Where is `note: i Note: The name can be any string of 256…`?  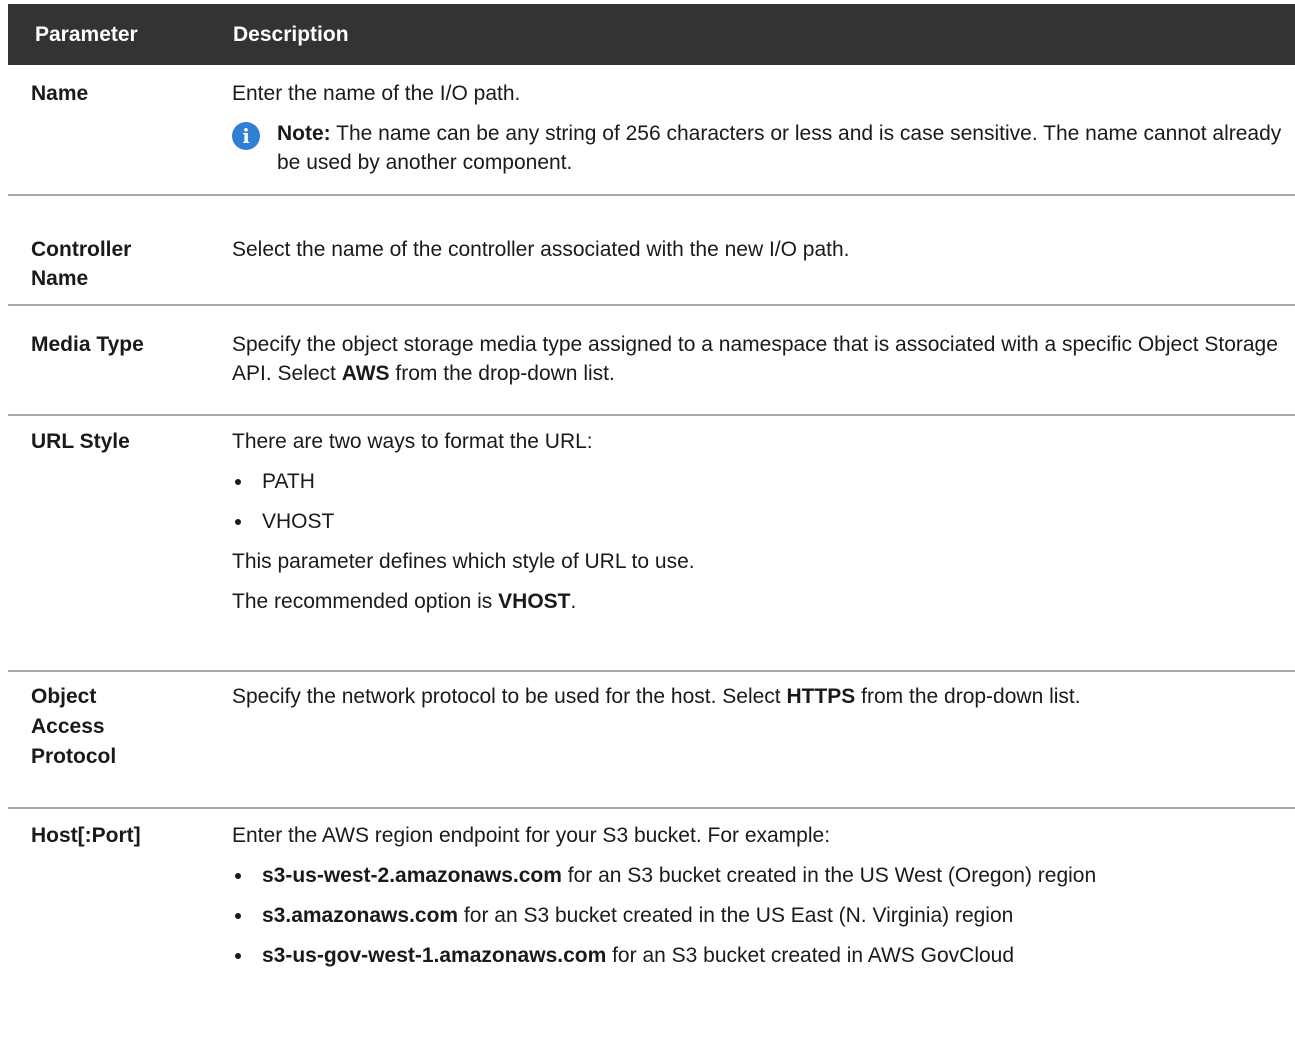
note: i Note: The name can be any string of 256… is located at coordinates (757, 148).